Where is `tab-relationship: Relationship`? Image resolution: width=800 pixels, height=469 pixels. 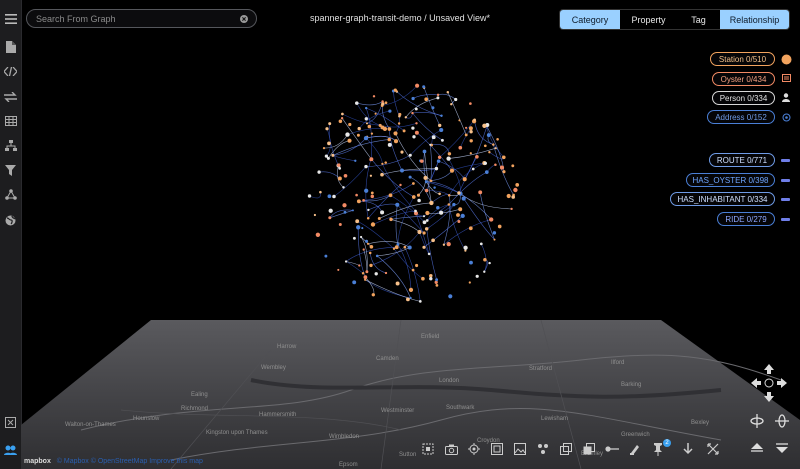
tab-relationship: Relationship is located at coordinates (754, 19).